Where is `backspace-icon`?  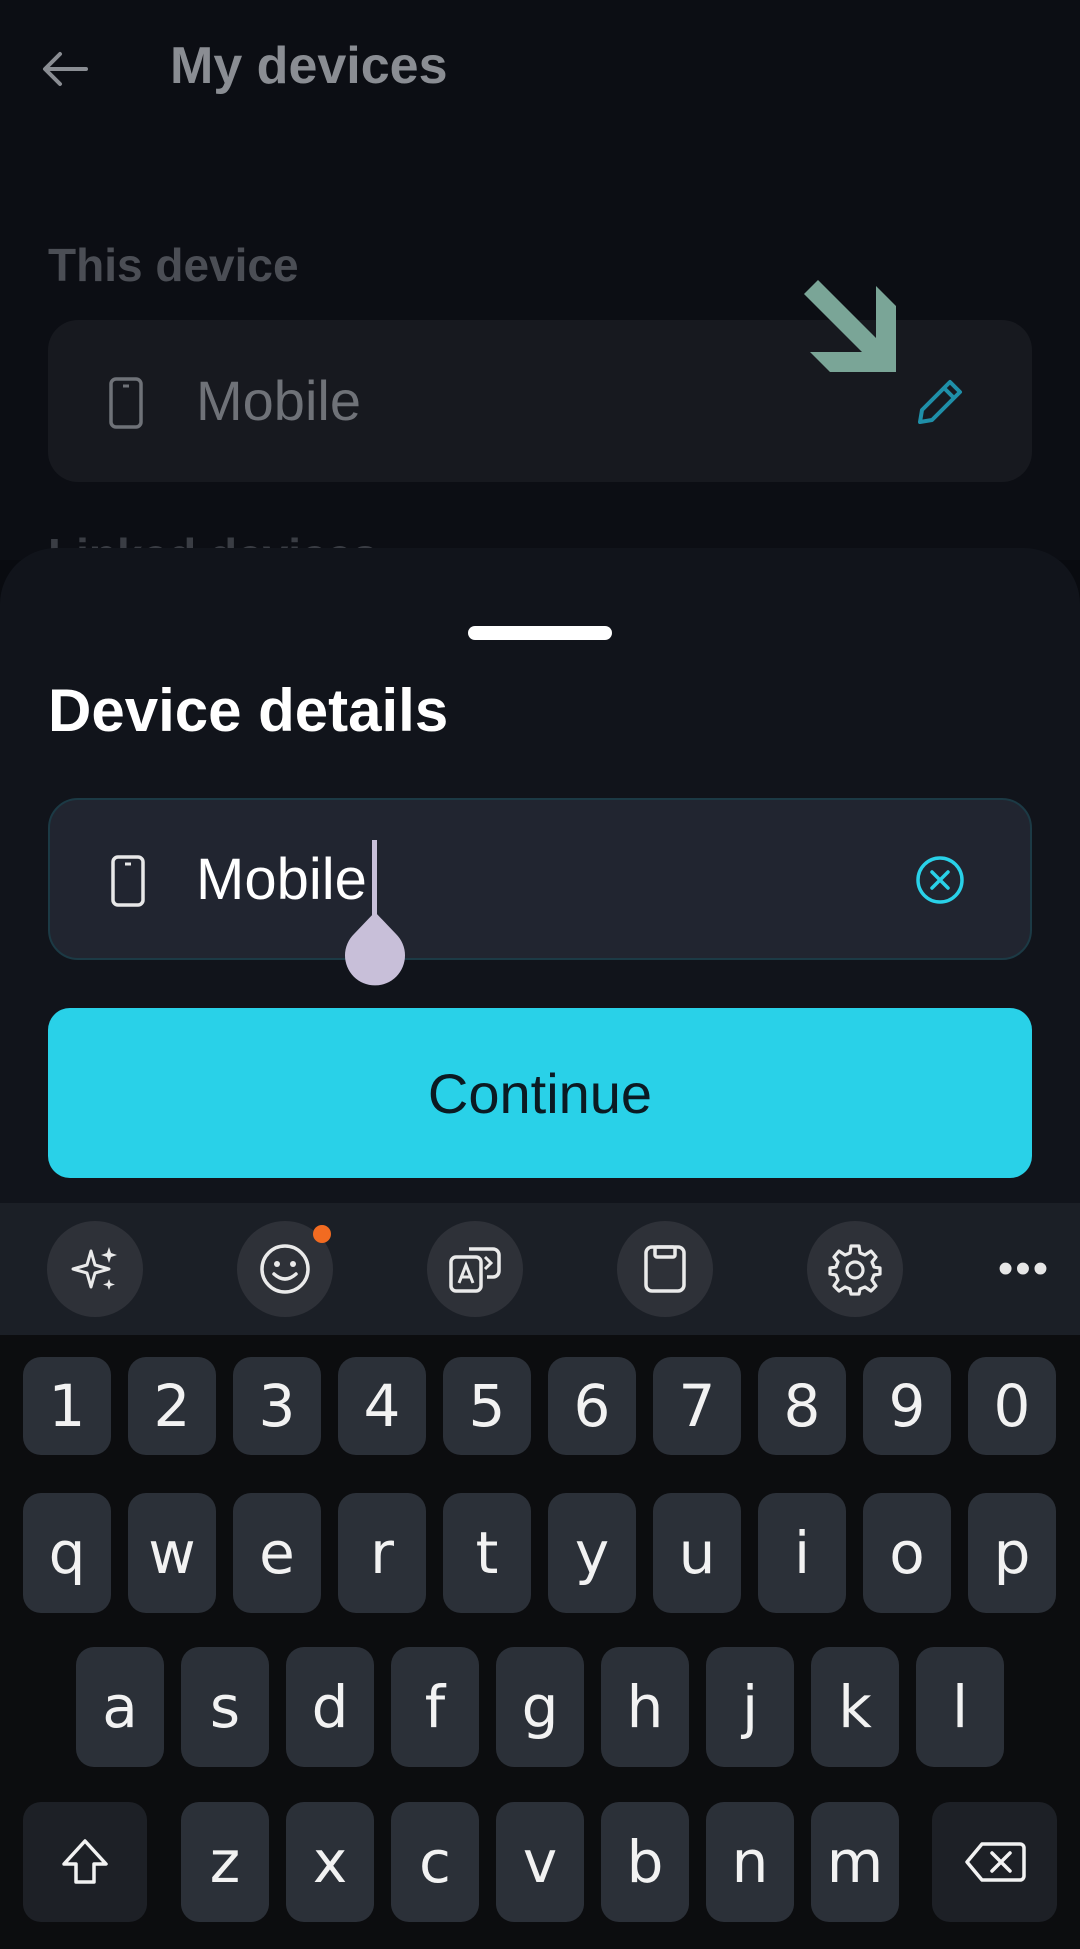
backspace-icon is located at coordinates (995, 1862).